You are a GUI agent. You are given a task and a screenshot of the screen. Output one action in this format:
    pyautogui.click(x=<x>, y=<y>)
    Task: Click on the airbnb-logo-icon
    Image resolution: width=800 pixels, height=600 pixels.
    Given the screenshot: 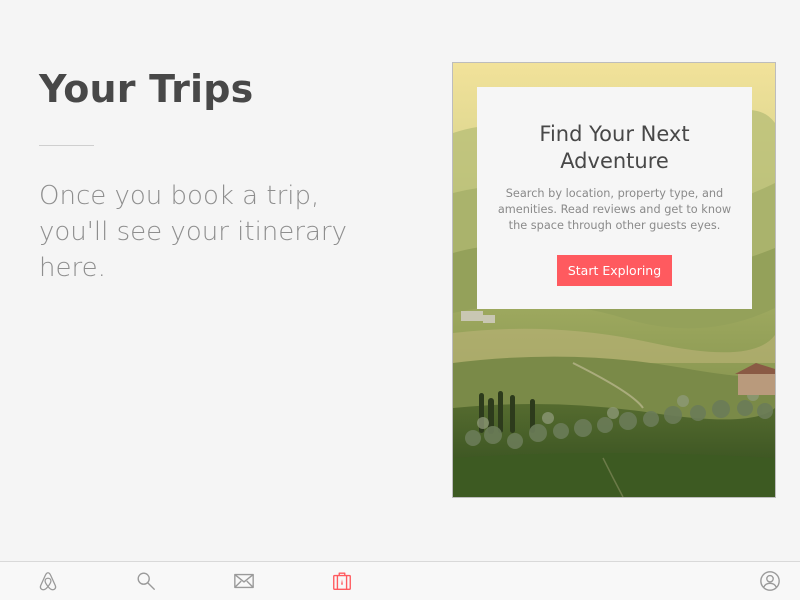 What is the action you would take?
    pyautogui.click(x=48, y=581)
    